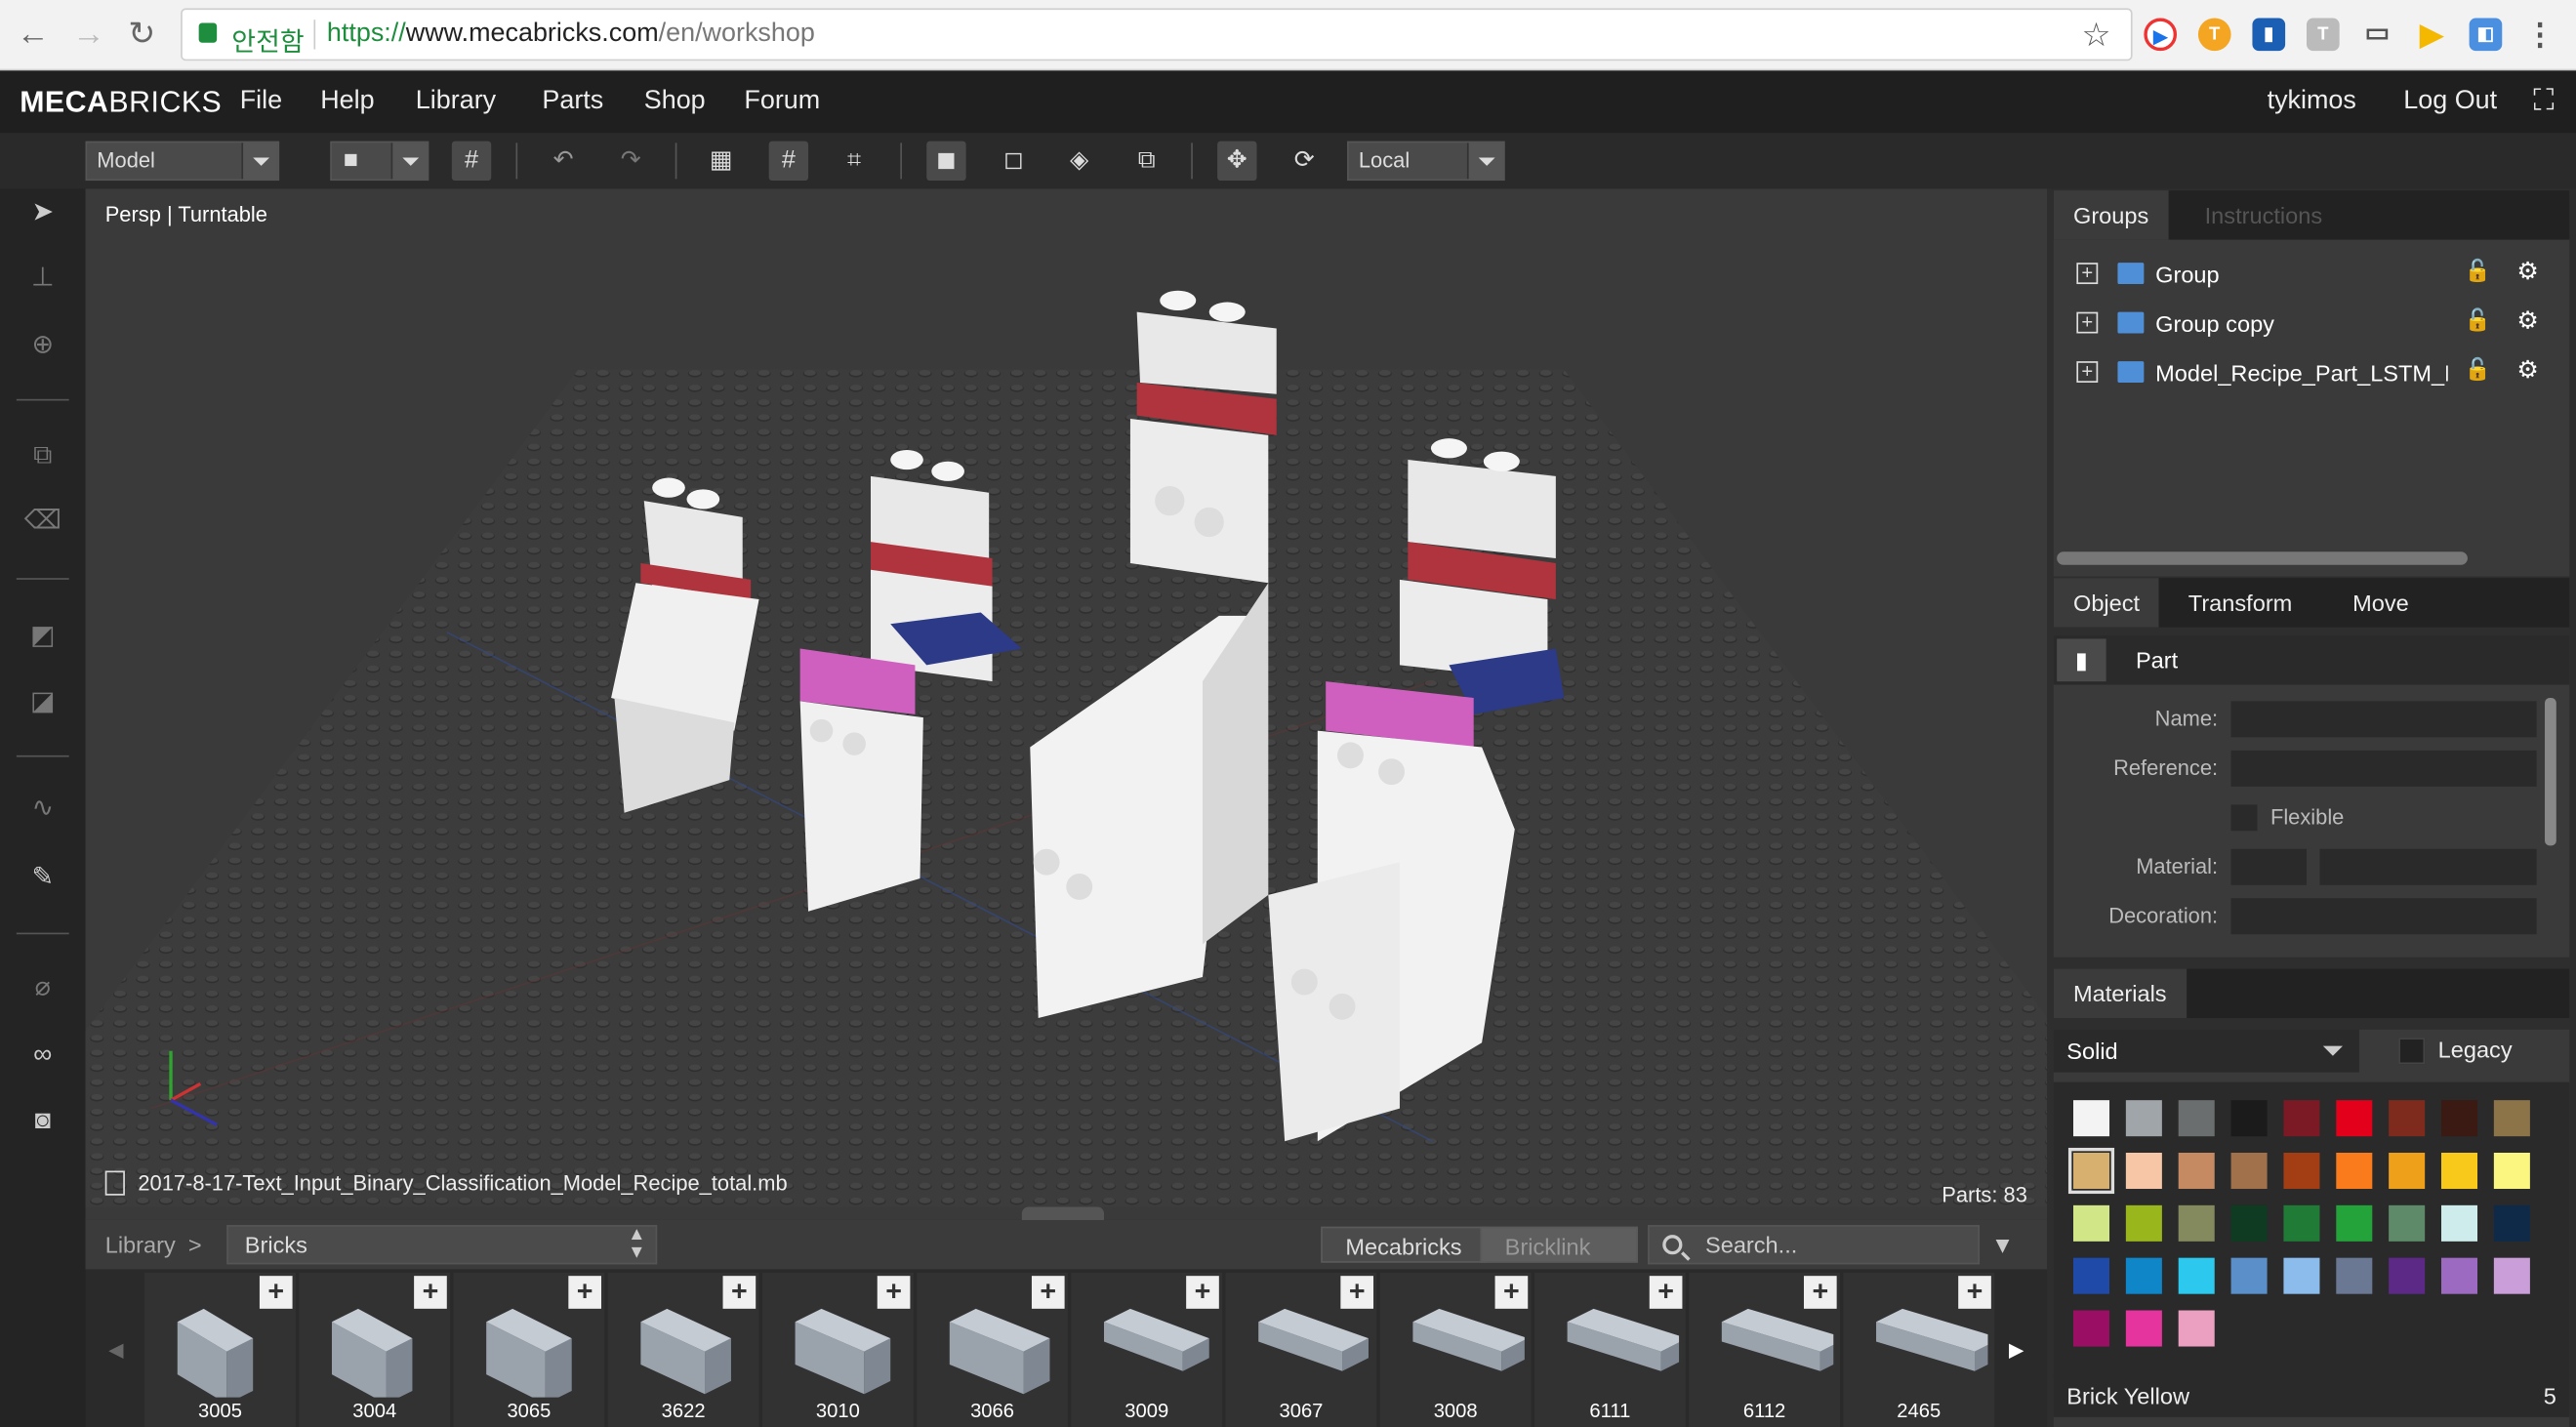 The width and height of the screenshot is (2576, 1427). I want to click on menu-forum: Forum, so click(782, 101).